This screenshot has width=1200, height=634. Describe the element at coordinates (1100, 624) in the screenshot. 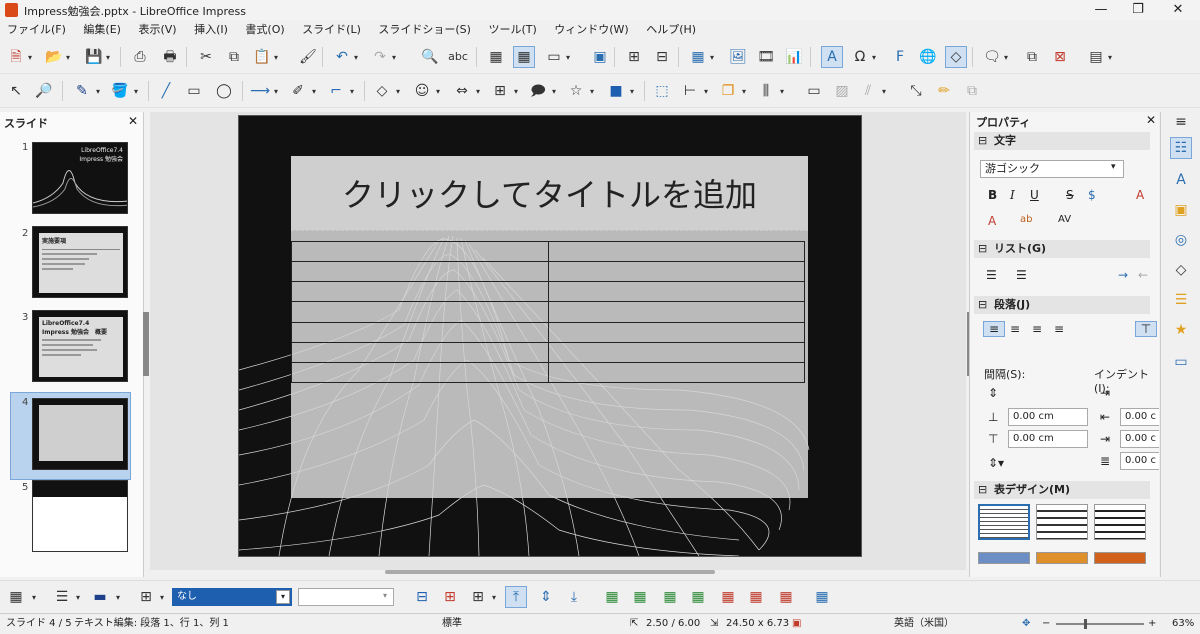

I see `zoom-slider` at that location.